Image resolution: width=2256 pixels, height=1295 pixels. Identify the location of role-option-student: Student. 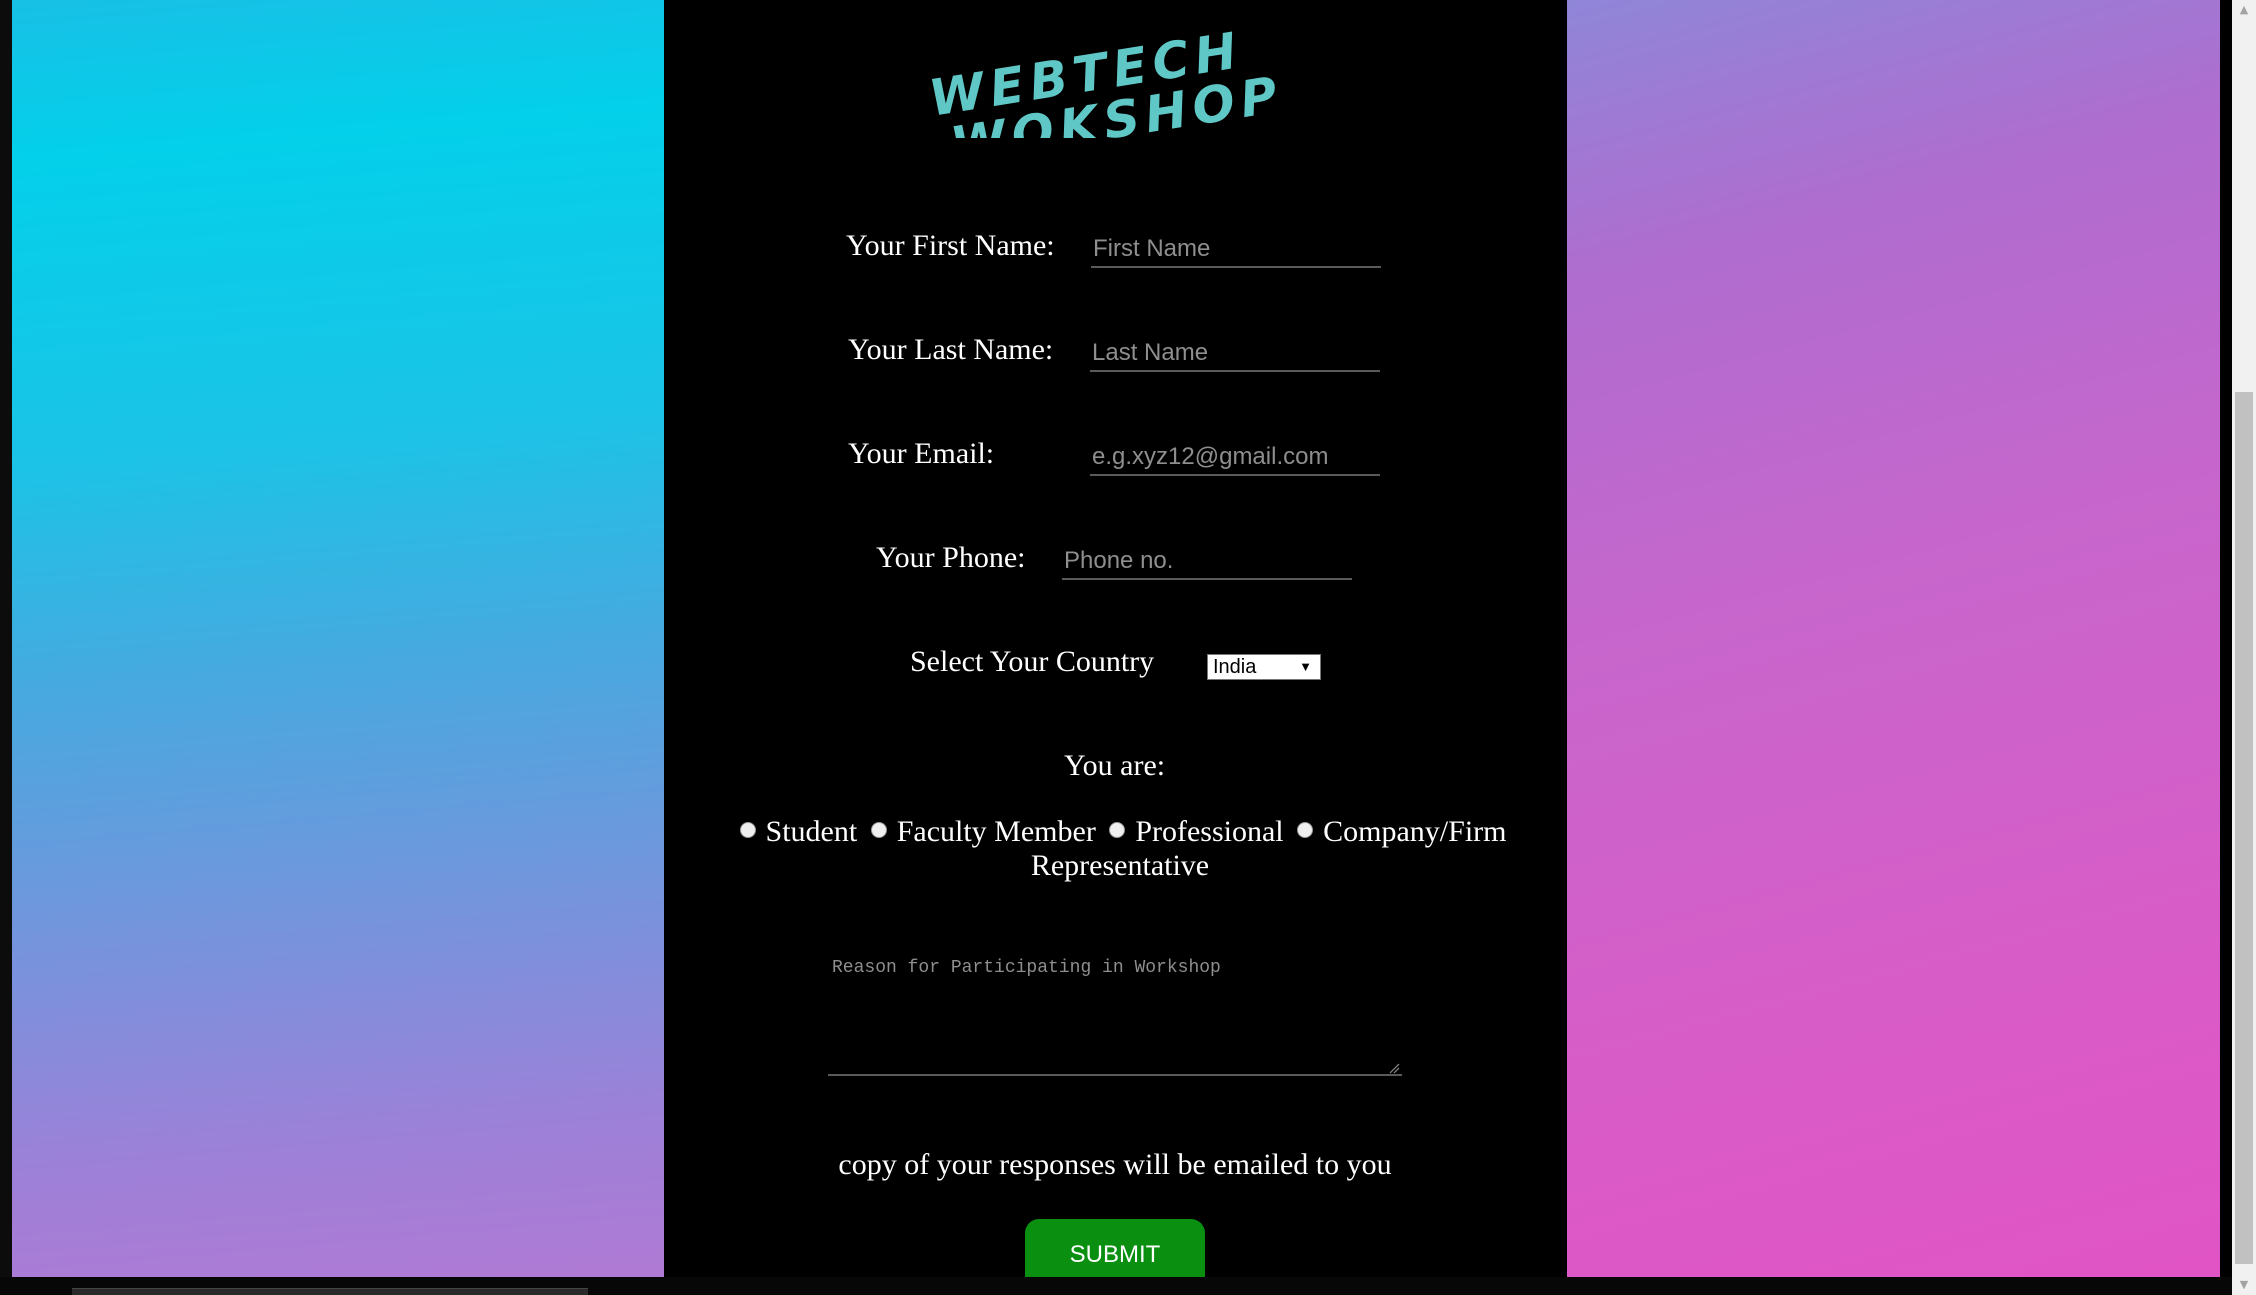
(796, 831).